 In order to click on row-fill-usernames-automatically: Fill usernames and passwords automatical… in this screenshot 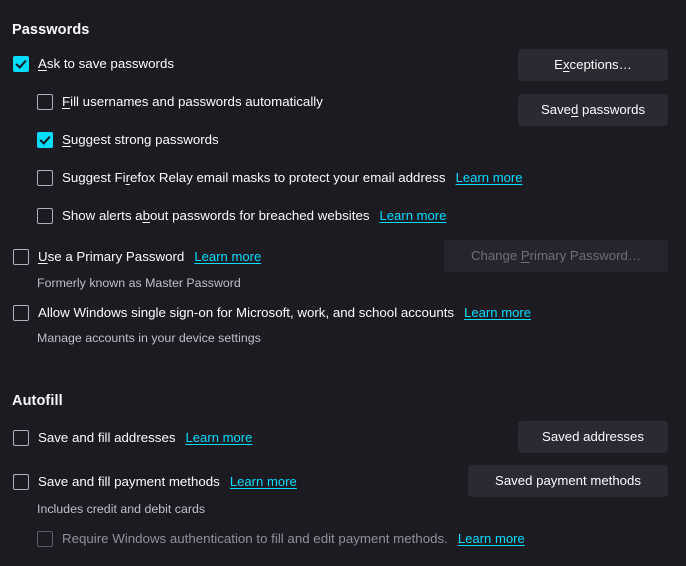, I will do `click(180, 101)`.